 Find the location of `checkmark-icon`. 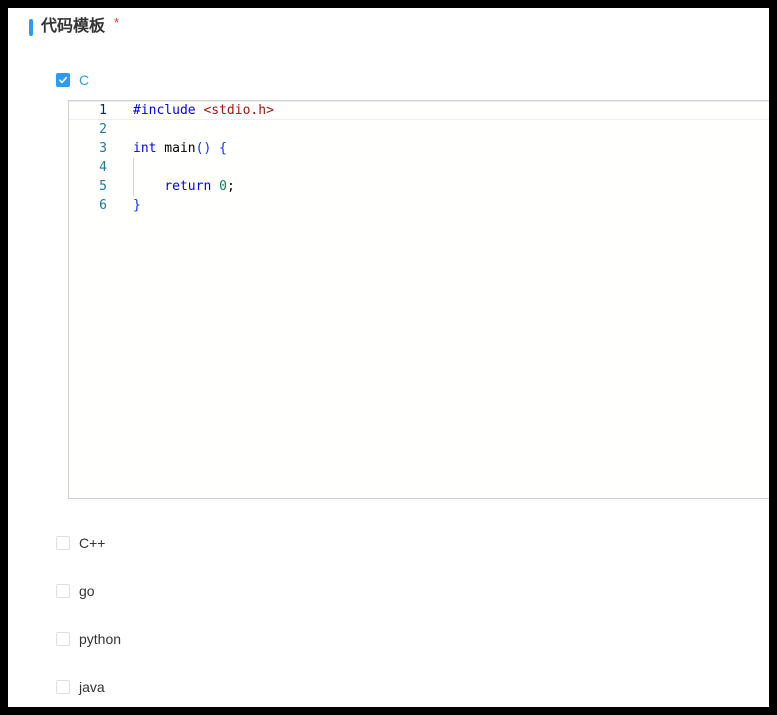

checkmark-icon is located at coordinates (63, 80).